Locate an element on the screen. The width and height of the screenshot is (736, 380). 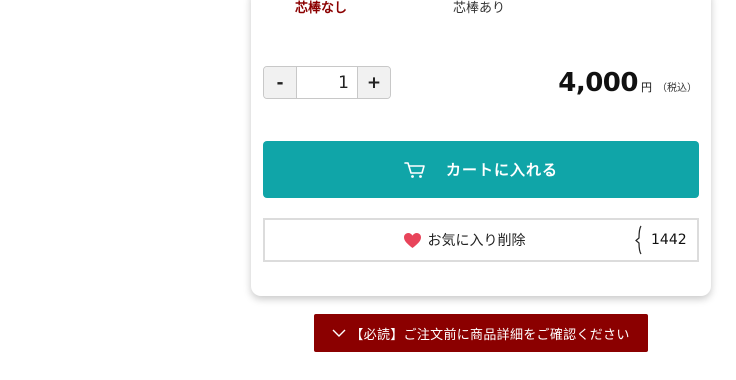
option-tabs: 芯棒なし 芯棒あり is located at coordinates (481, 12).